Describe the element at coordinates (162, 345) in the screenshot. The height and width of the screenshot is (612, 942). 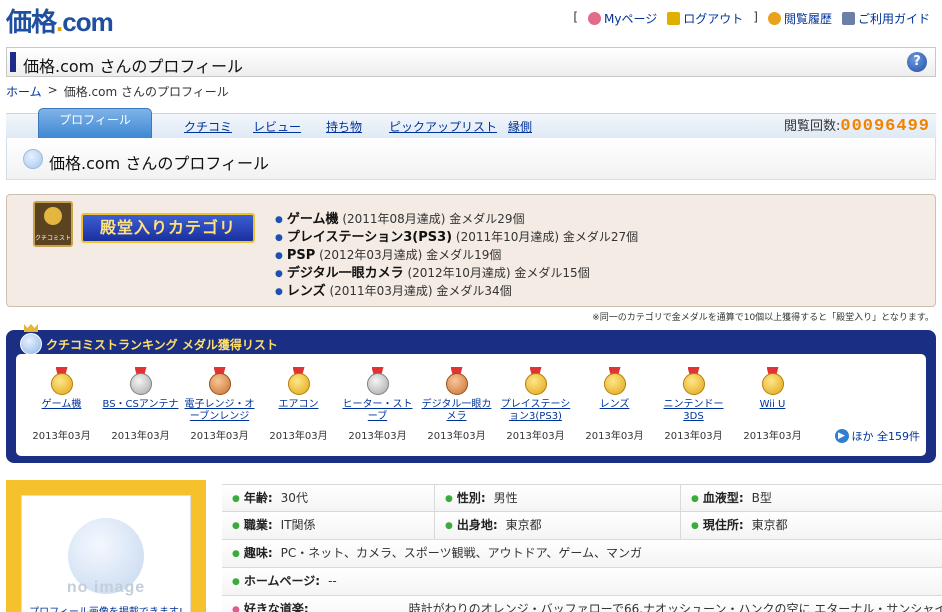
I see `medal-ranking-title: クチコミストランキング メダル獲得リスト` at that location.